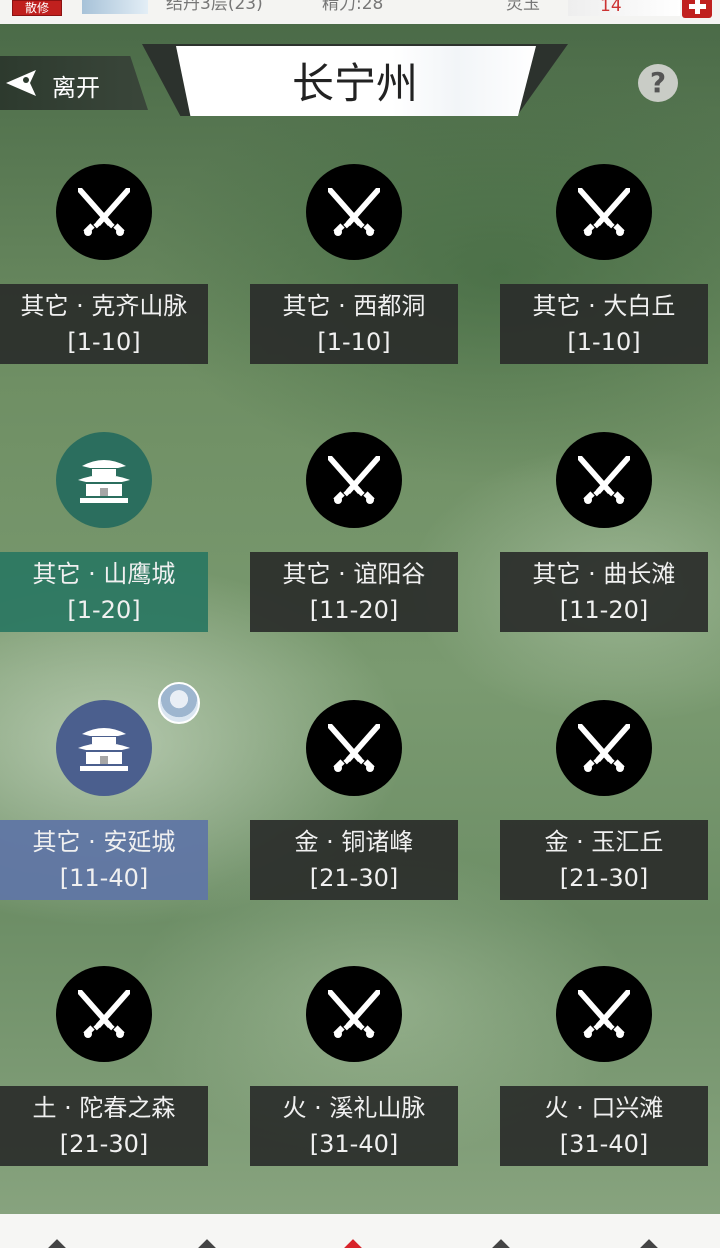 Image resolution: width=720 pixels, height=1248 pixels. I want to click on location-item: 金 · 铜诸峰 [21-30], so click(355, 800).